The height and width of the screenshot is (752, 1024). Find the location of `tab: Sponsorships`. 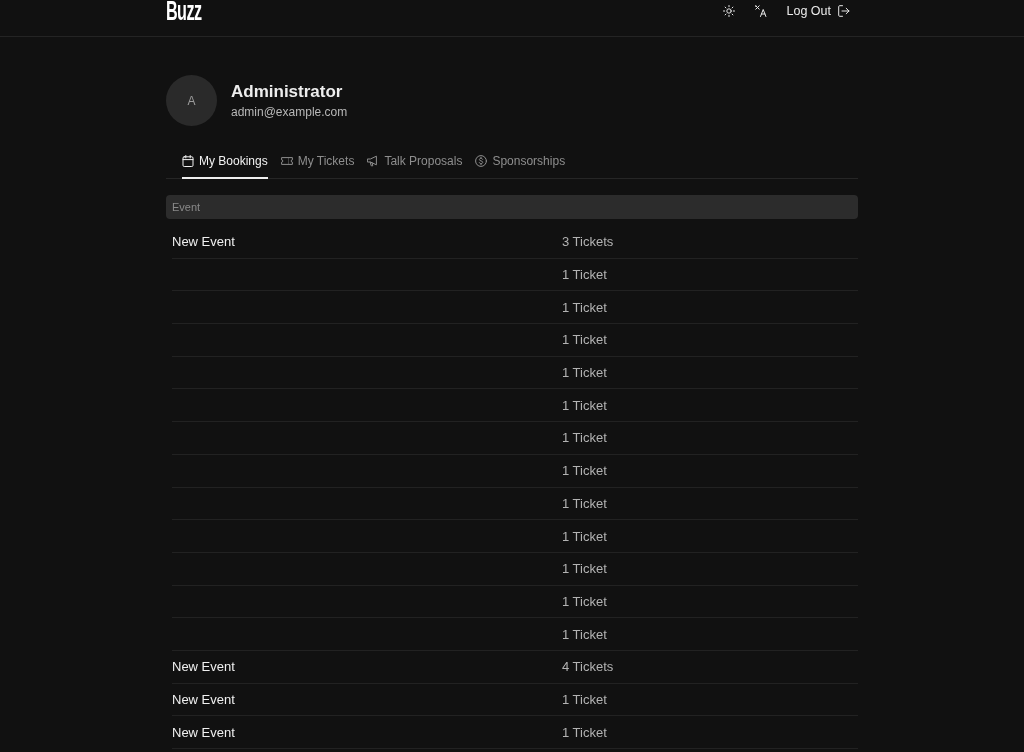

tab: Sponsorships is located at coordinates (520, 162).